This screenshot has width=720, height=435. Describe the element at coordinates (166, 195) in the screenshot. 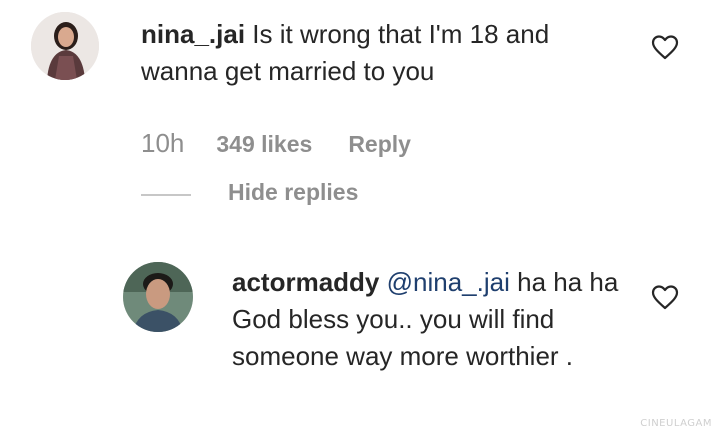

I see `hide-replies-divider` at that location.